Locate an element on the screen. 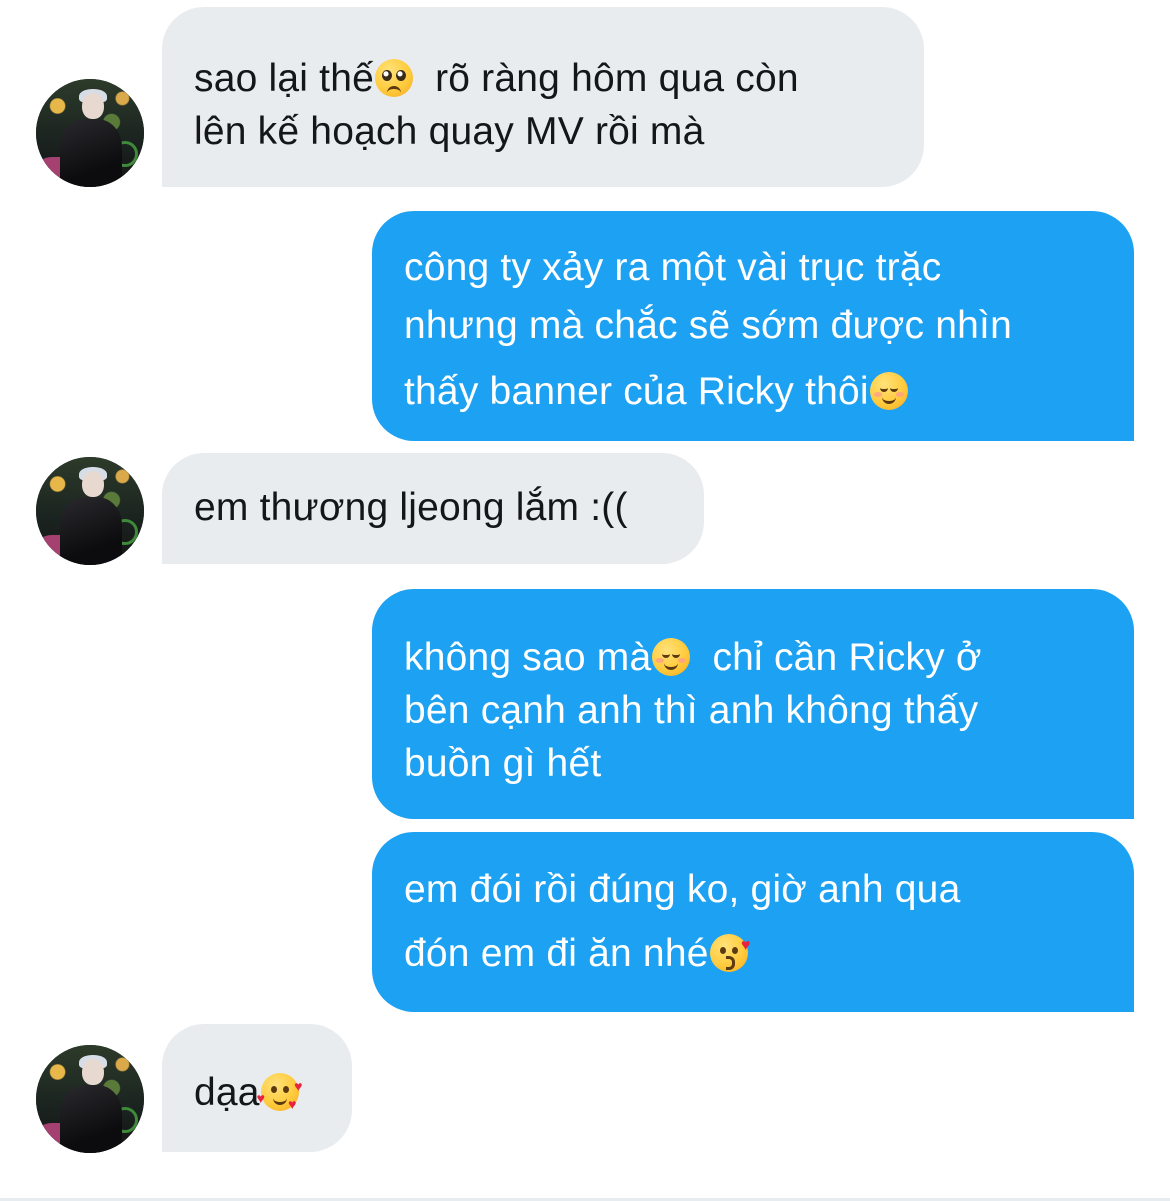  incoming-message-bubble: dạa ♥ ♥ ♥ is located at coordinates (257, 1088).